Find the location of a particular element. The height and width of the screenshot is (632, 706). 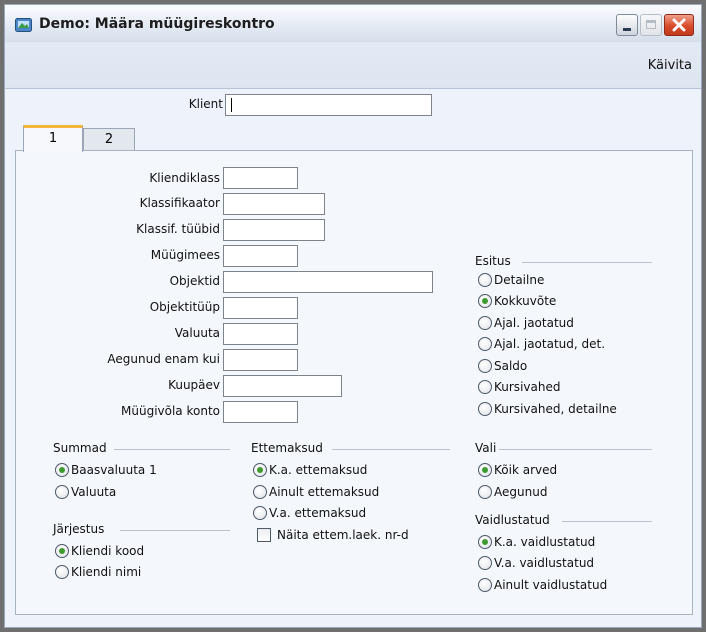

aegunud-input is located at coordinates (260, 360).